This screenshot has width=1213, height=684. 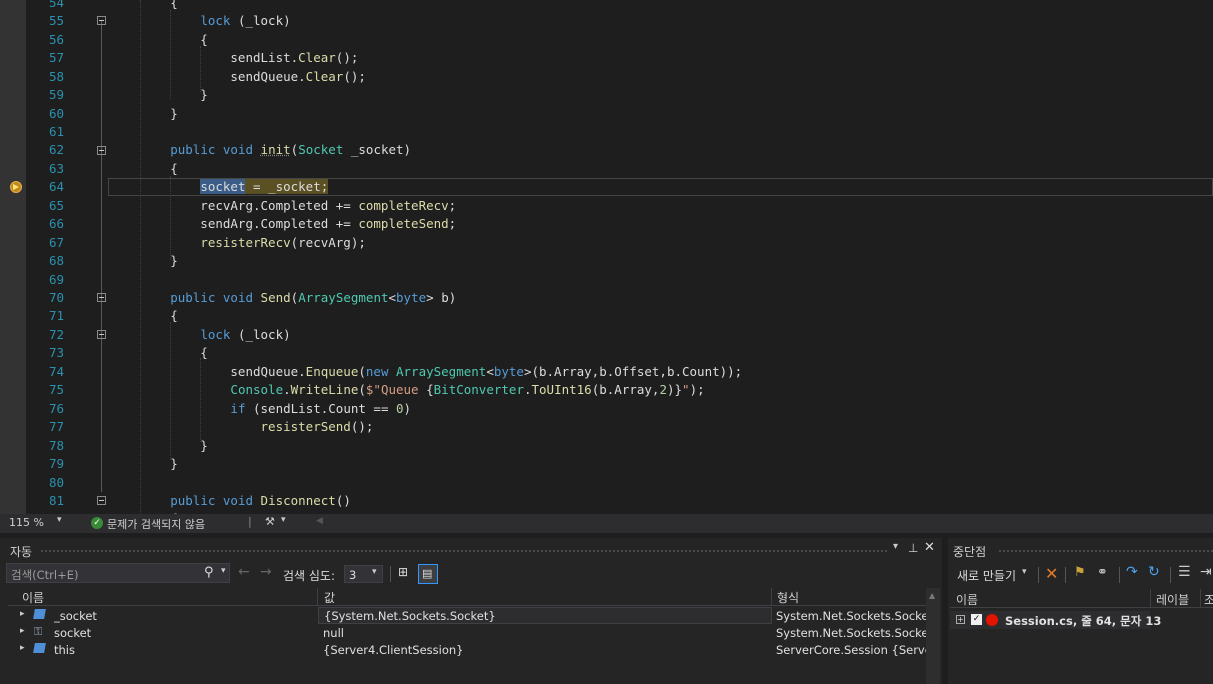 What do you see at coordinates (1208, 599) in the screenshot?
I see `column-condition: 조` at bounding box center [1208, 599].